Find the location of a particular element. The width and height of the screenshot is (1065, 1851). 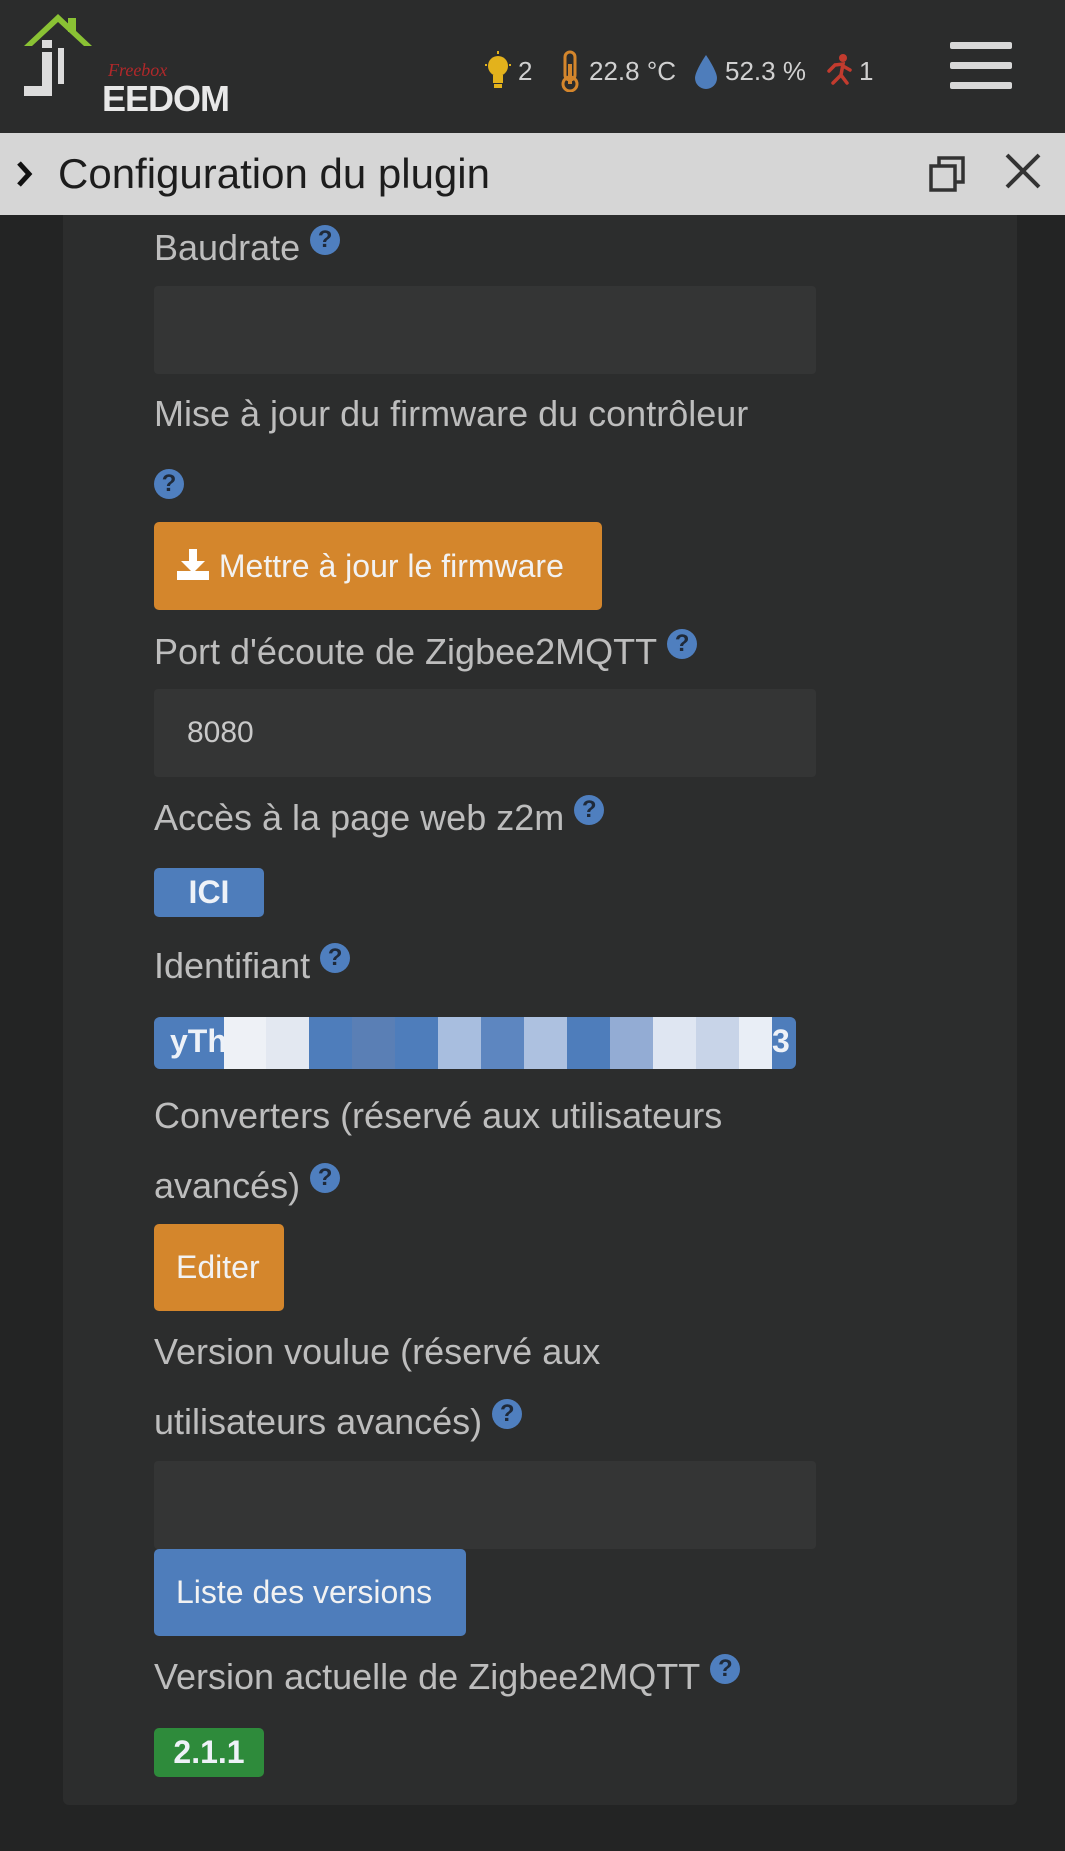

logo-text: EEDOM is located at coordinates (166, 98).